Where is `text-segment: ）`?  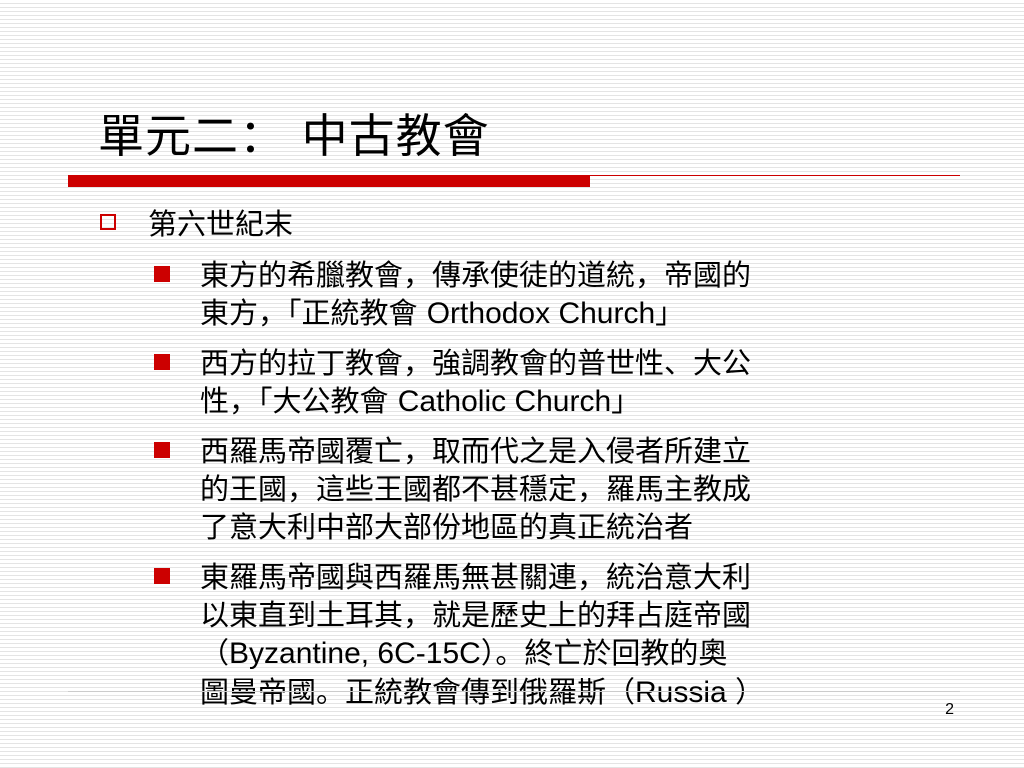
text-segment: ） is located at coordinates (750, 692).